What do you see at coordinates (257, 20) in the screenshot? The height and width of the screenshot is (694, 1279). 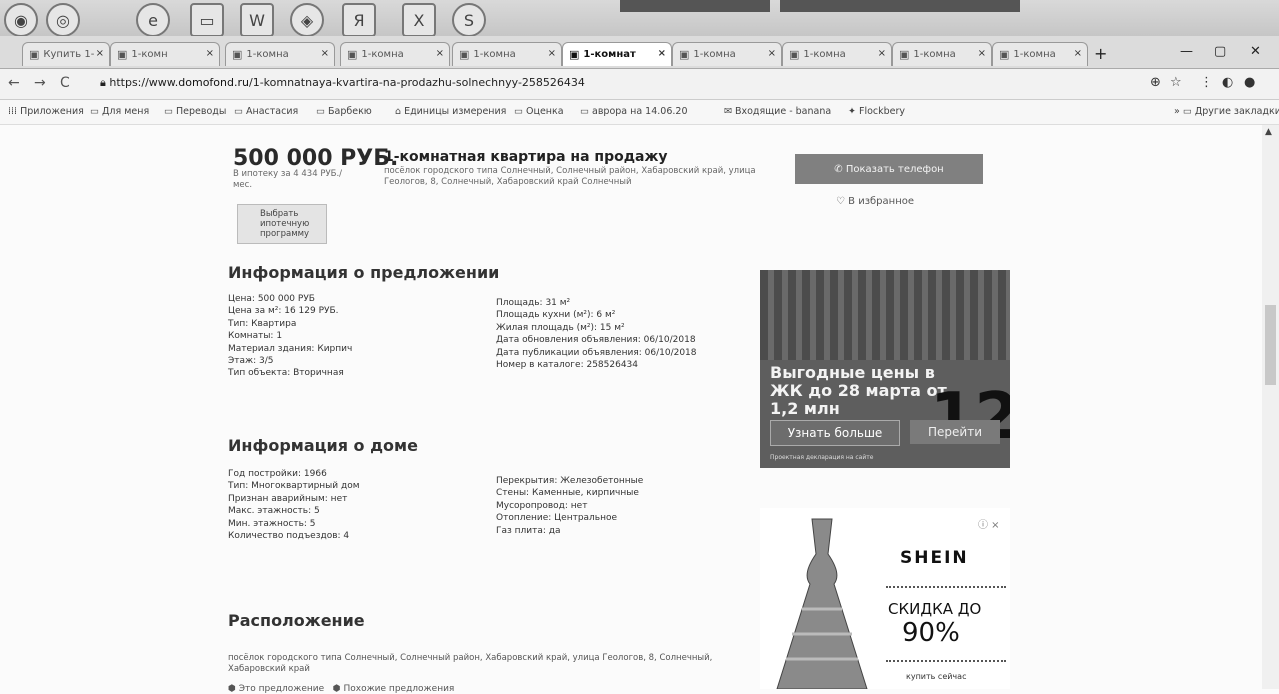 I see `word-icon: W` at bounding box center [257, 20].